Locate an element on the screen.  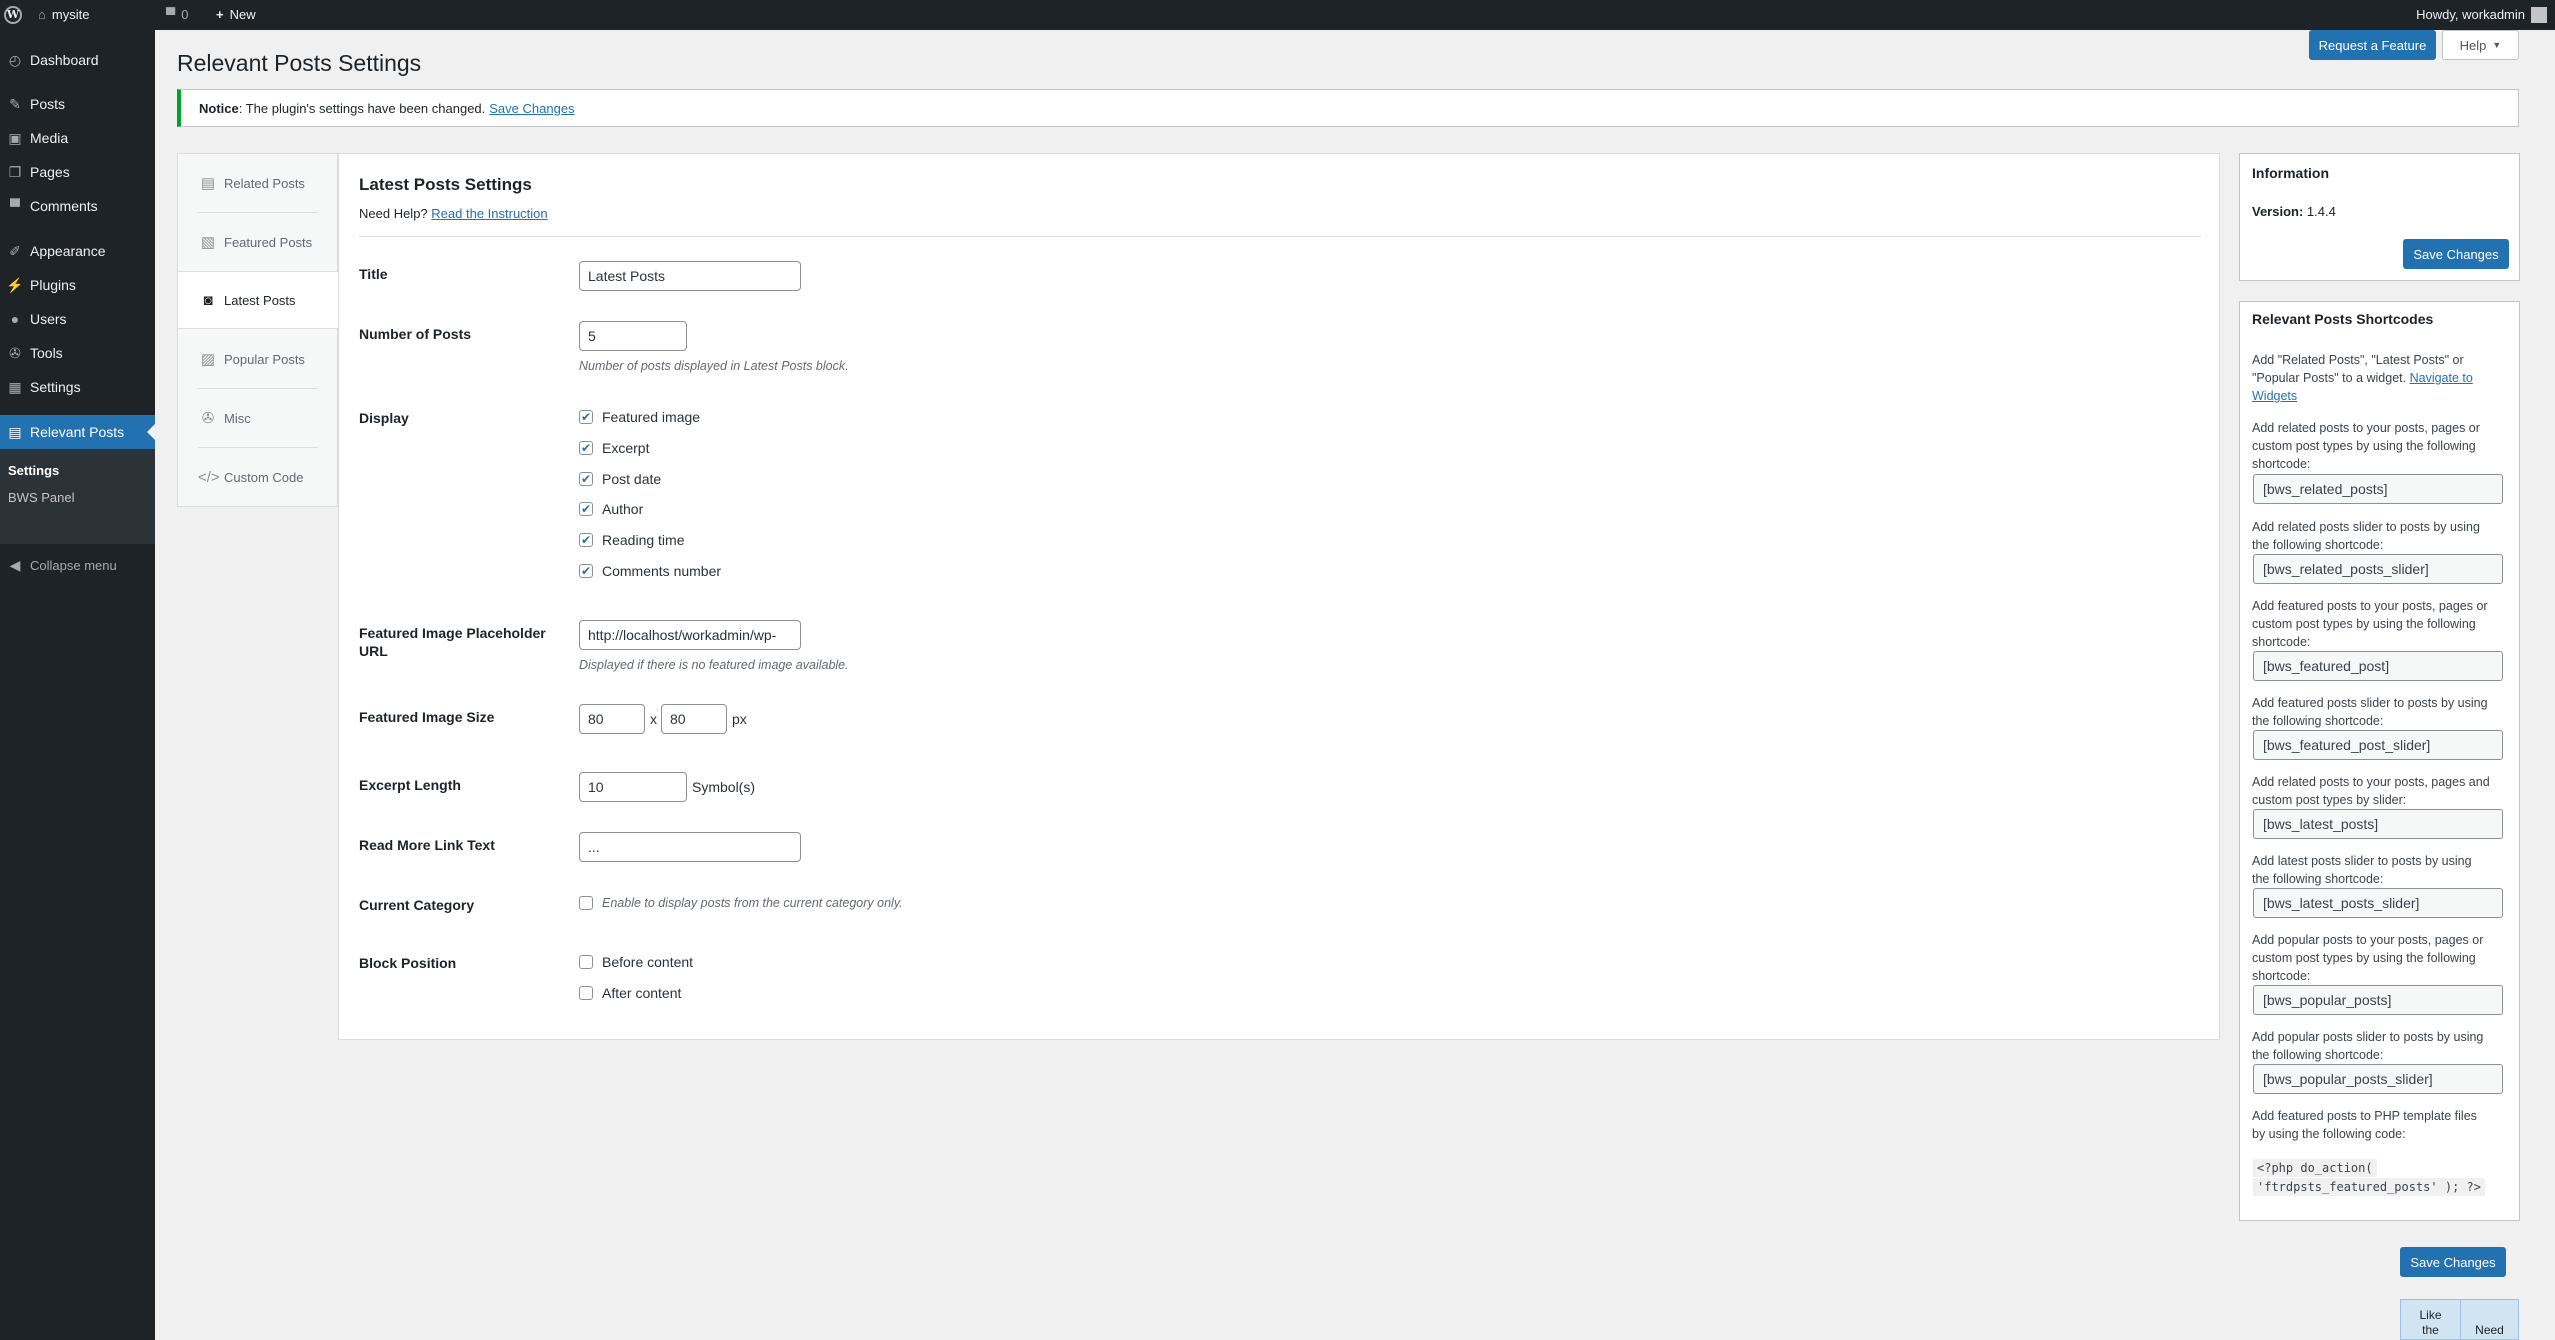
tab-related-posts: ▤ Related Posts is located at coordinates (258, 183).